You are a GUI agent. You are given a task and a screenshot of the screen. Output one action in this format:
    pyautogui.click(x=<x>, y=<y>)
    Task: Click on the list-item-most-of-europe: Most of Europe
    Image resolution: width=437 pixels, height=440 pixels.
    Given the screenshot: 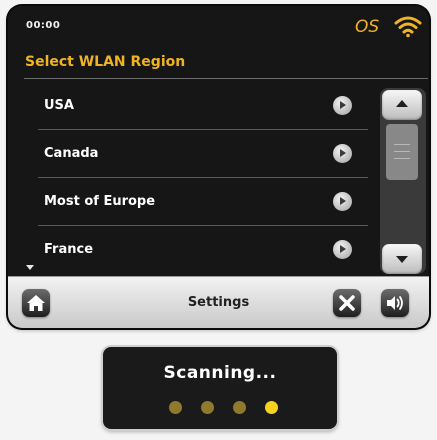 What is the action you would take?
    pyautogui.click(x=208, y=202)
    